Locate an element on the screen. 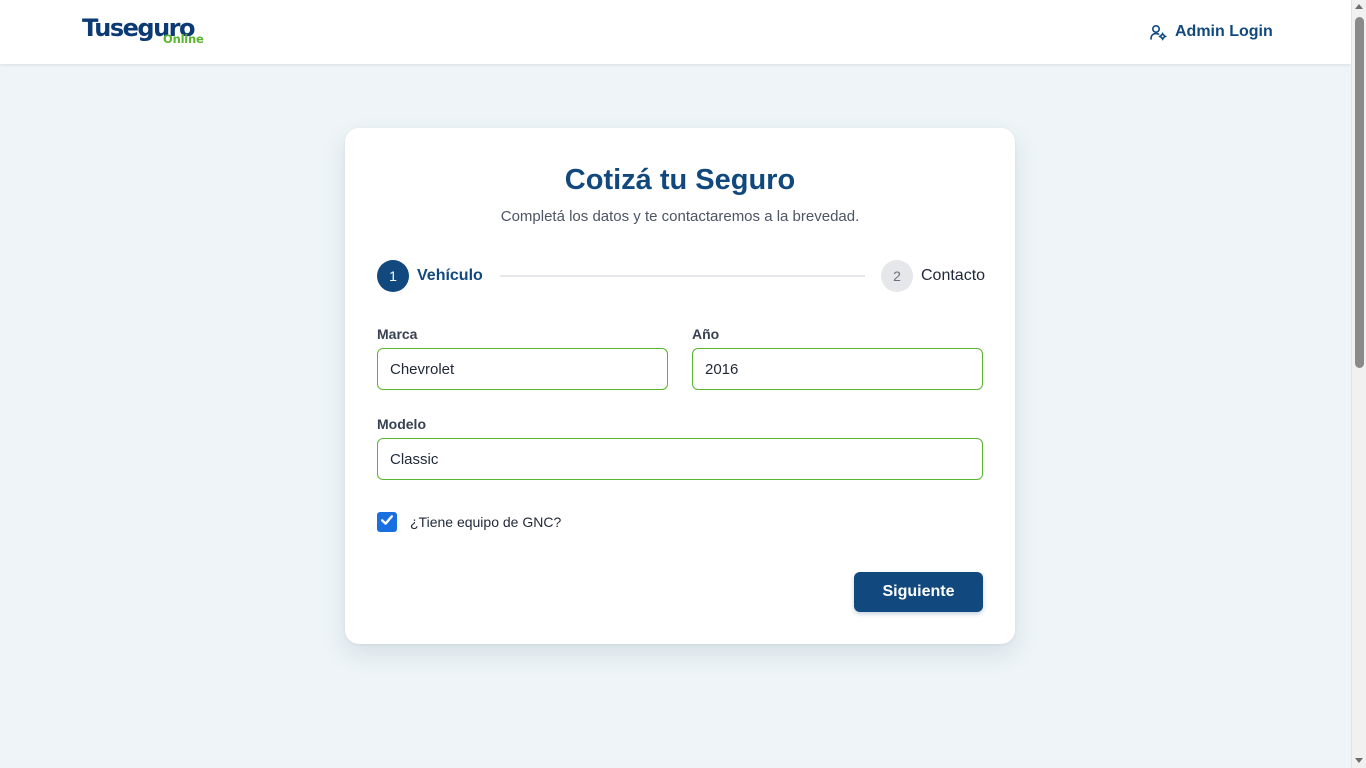 The image size is (1366, 768). admin-login-label: Admin Login is located at coordinates (1224, 31).